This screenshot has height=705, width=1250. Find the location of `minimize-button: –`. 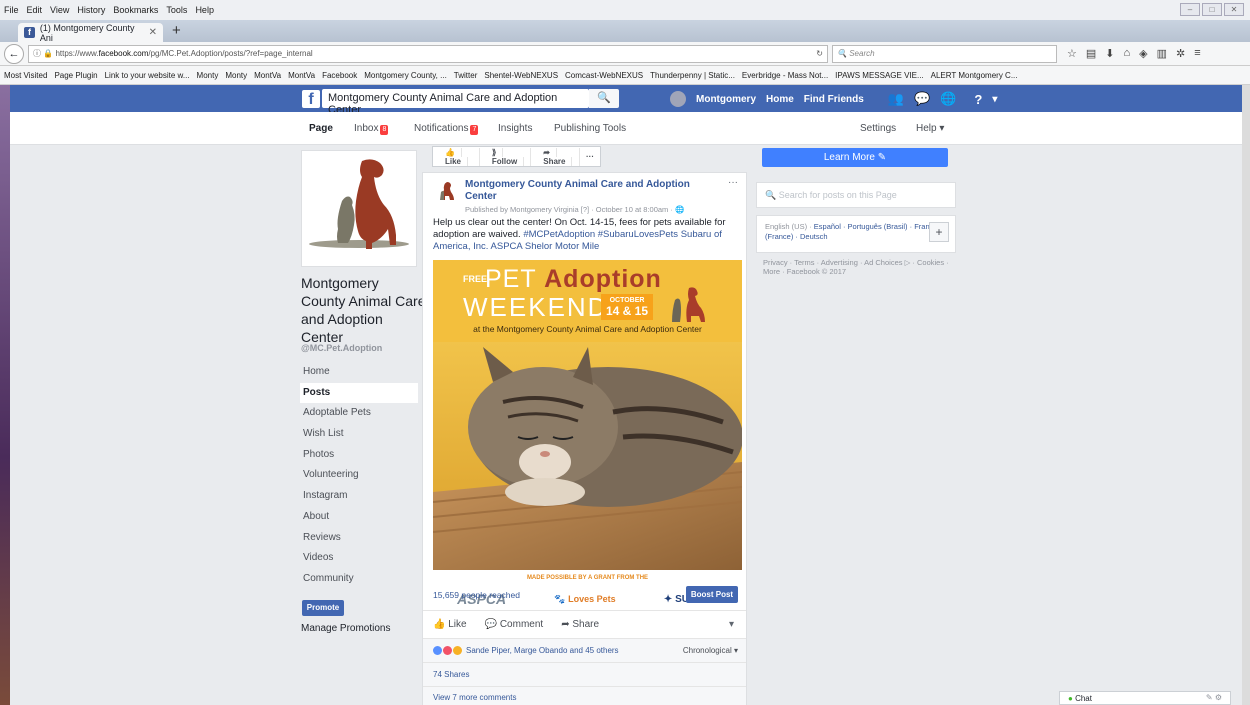

minimize-button: – is located at coordinates (1190, 9).